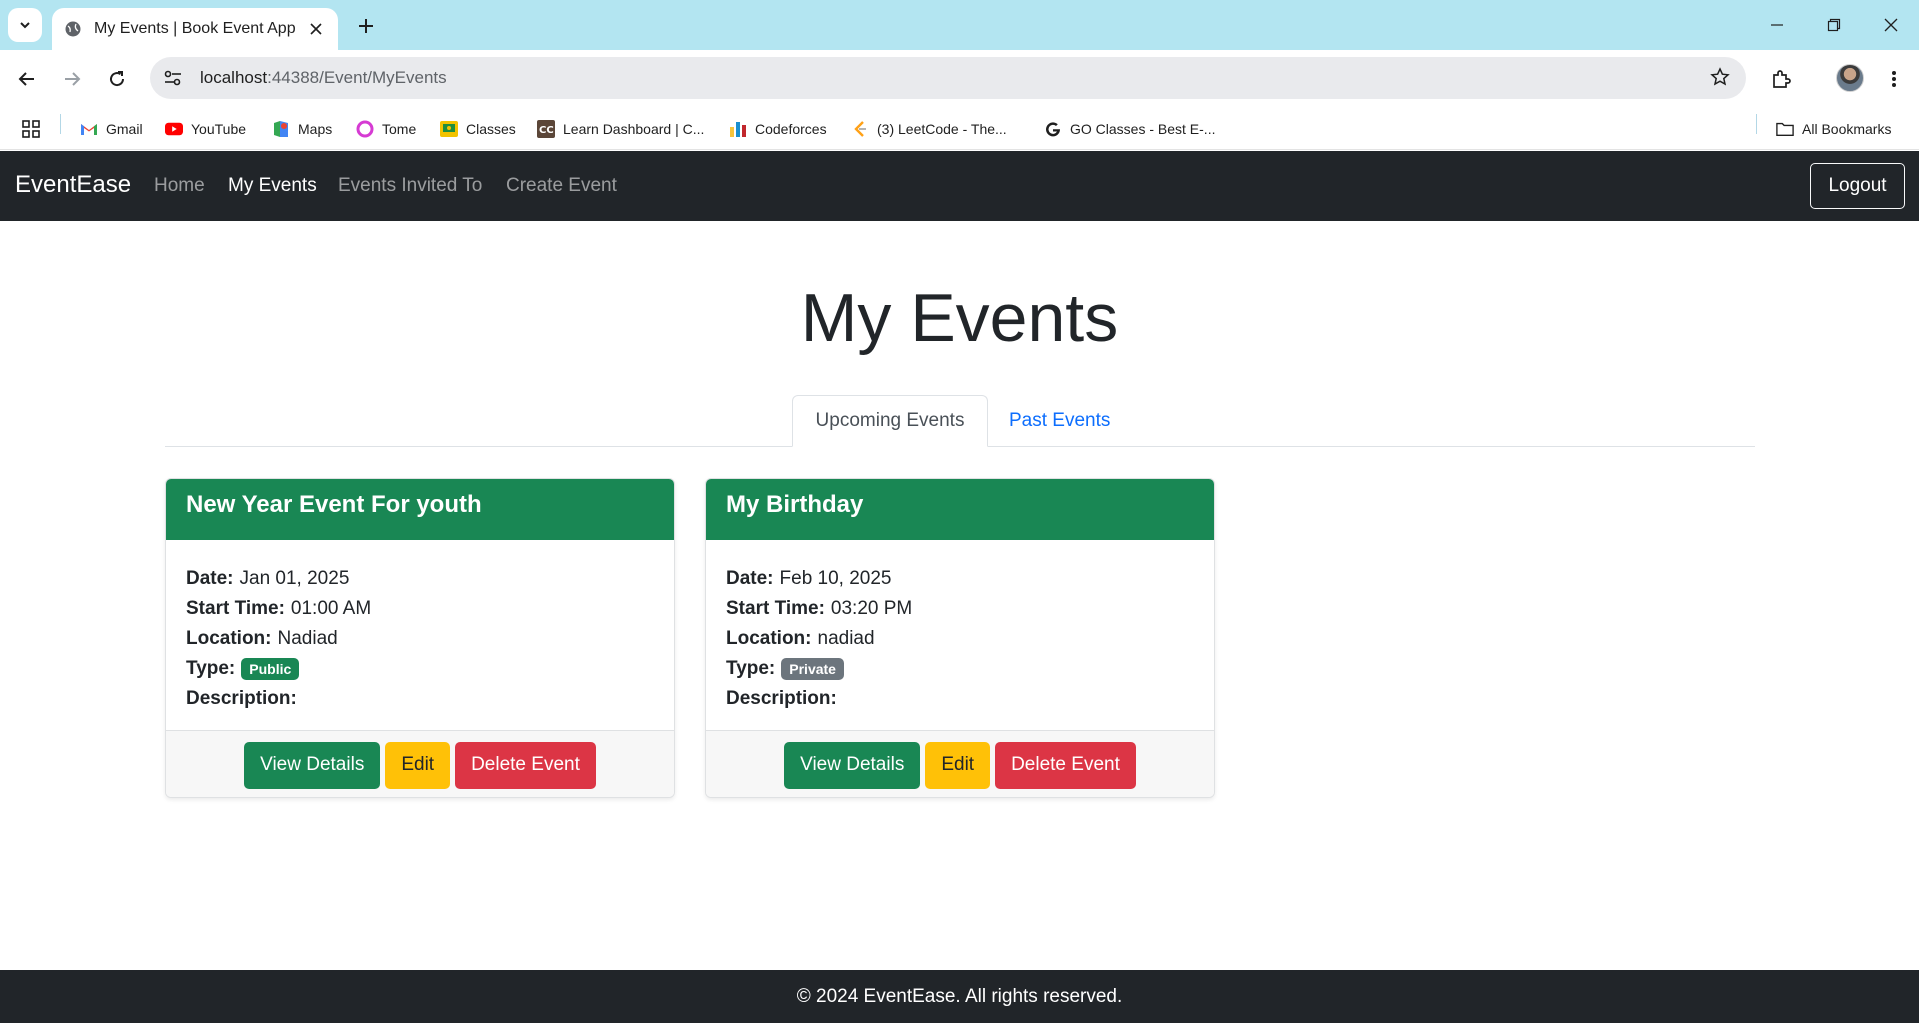  What do you see at coordinates (1833, 129) in the screenshot?
I see `all-bookmarks-button: All Bookmarks` at bounding box center [1833, 129].